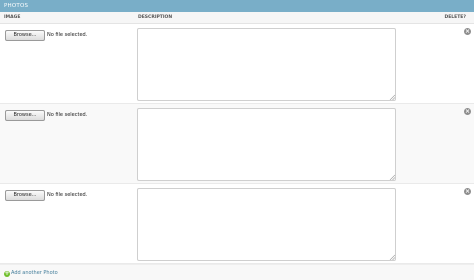  Describe the element at coordinates (237, 272) in the screenshot. I see `add-row-bar: +Add another Photo` at that location.